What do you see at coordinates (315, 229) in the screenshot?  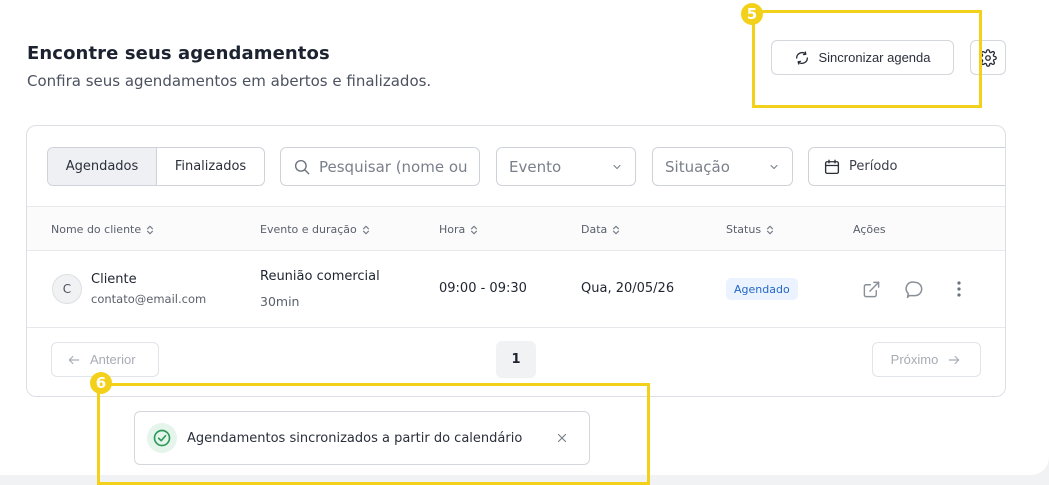 I see `column-event-duration: Evento e duração` at bounding box center [315, 229].